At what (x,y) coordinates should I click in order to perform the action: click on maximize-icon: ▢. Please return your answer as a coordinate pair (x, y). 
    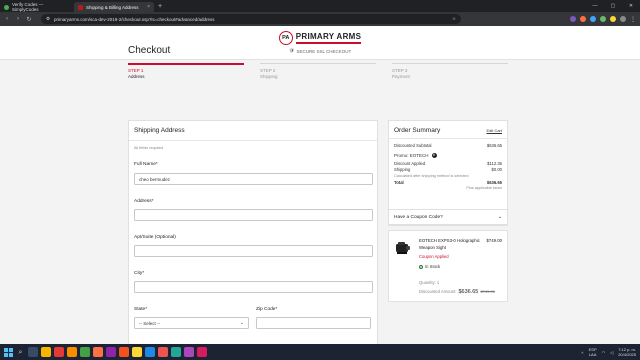
    Looking at the image, I should click on (613, 6).